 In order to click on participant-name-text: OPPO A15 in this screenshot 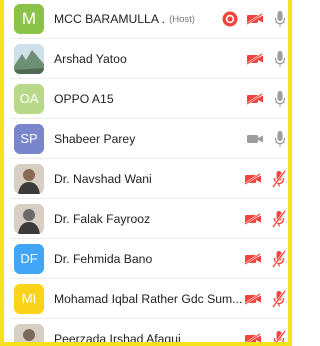, I will do `click(84, 98)`.